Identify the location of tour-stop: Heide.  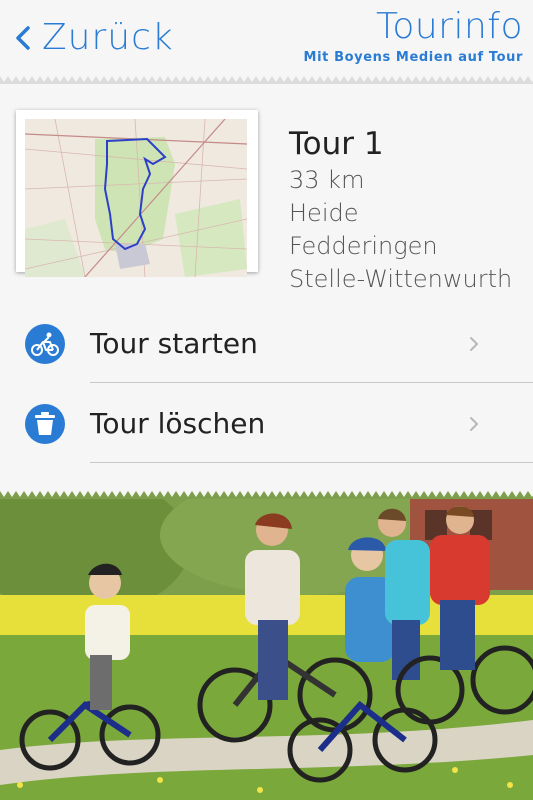
(324, 213).